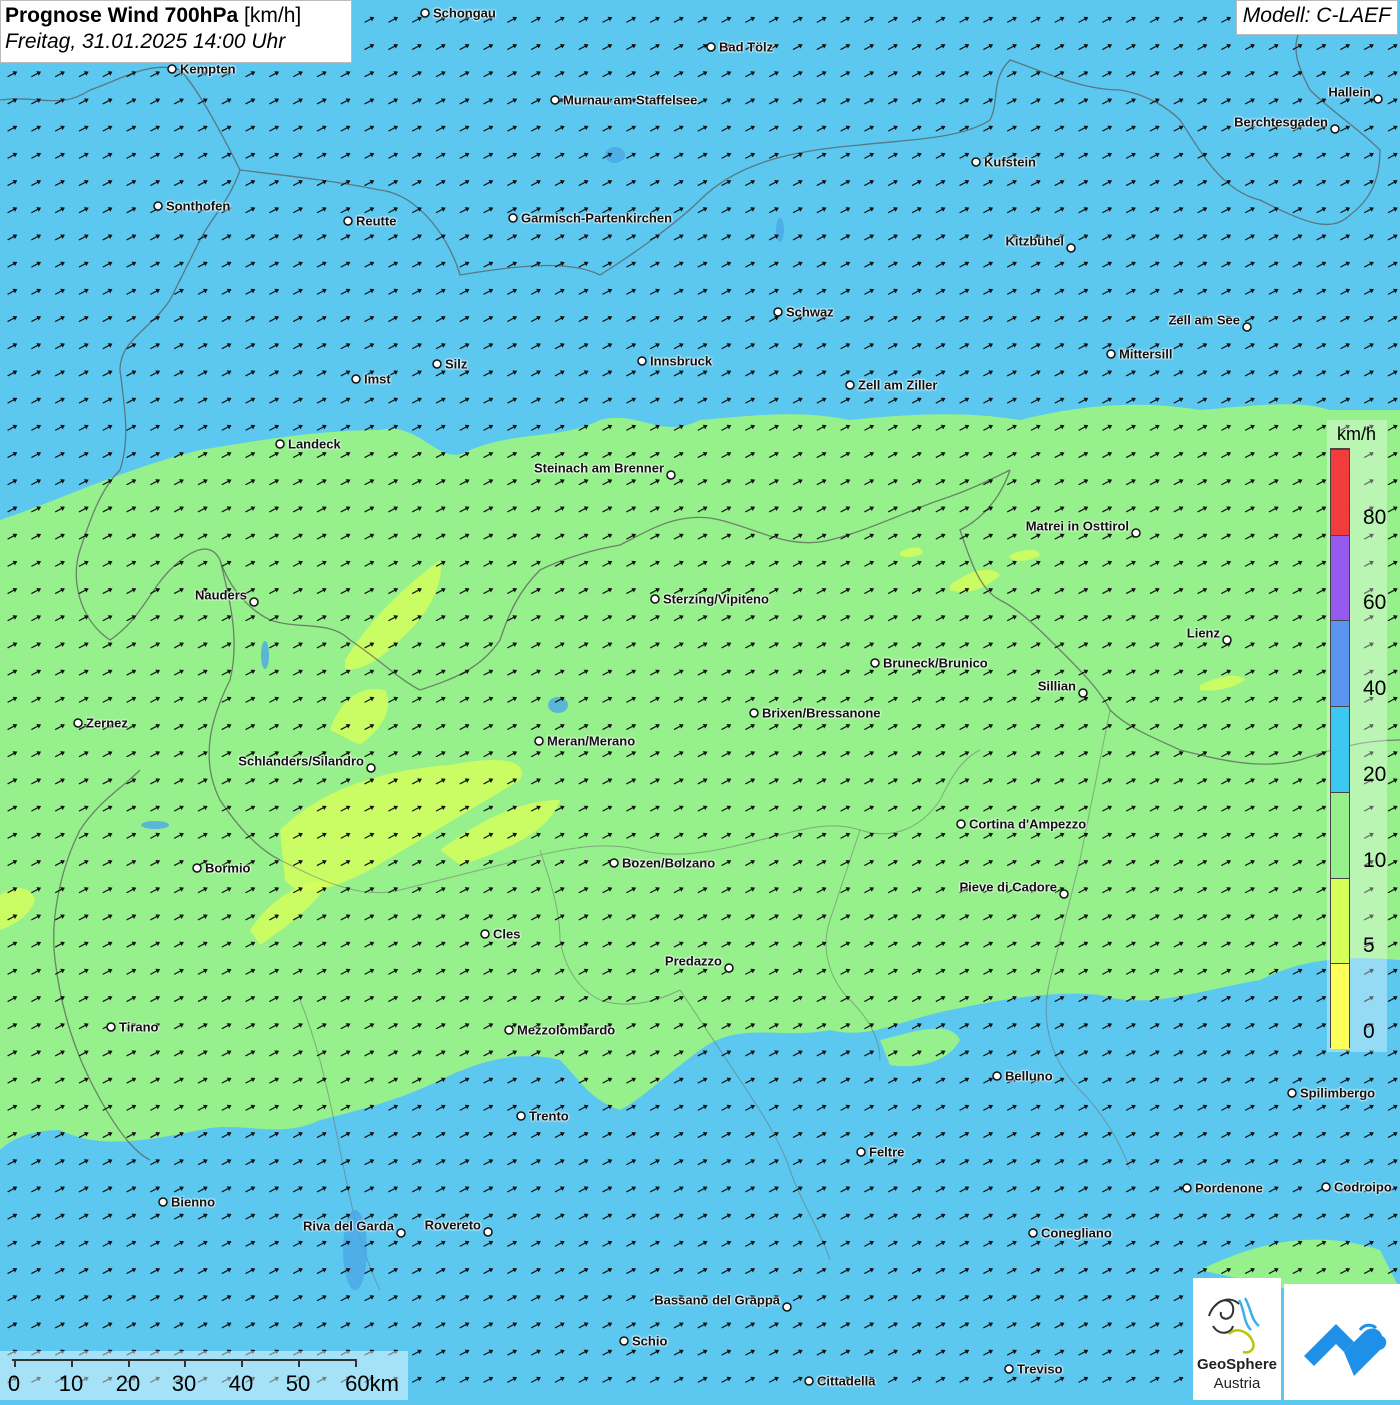 This screenshot has height=1405, width=1400. I want to click on city-label: Zell am Ziller, so click(897, 385).